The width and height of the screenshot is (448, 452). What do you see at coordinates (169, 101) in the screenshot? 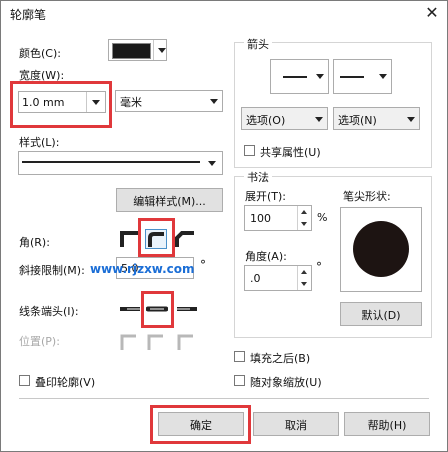
I see `unit-dropdown: 毫米` at bounding box center [169, 101].